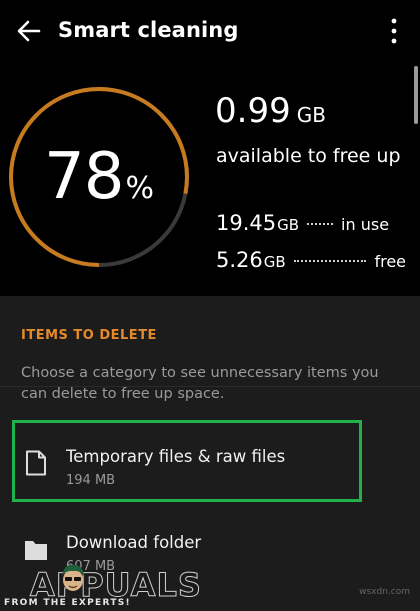  I want to click on in-use-row: 19.45 GB in use, so click(311, 225).